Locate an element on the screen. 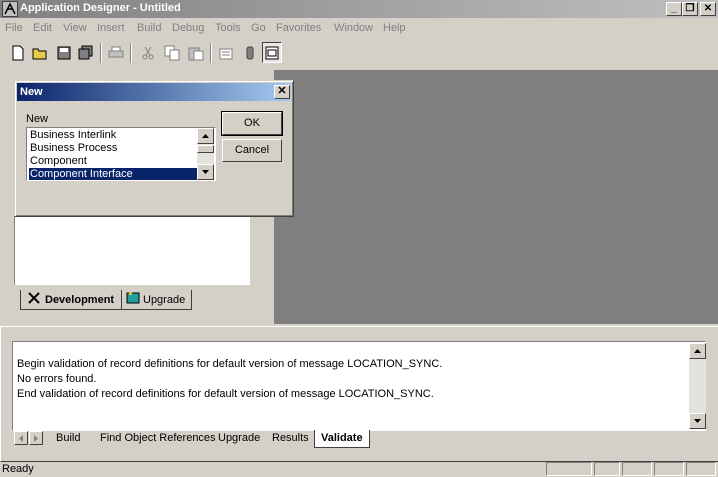 The image size is (718, 477). tab-results: Results is located at coordinates (290, 438).